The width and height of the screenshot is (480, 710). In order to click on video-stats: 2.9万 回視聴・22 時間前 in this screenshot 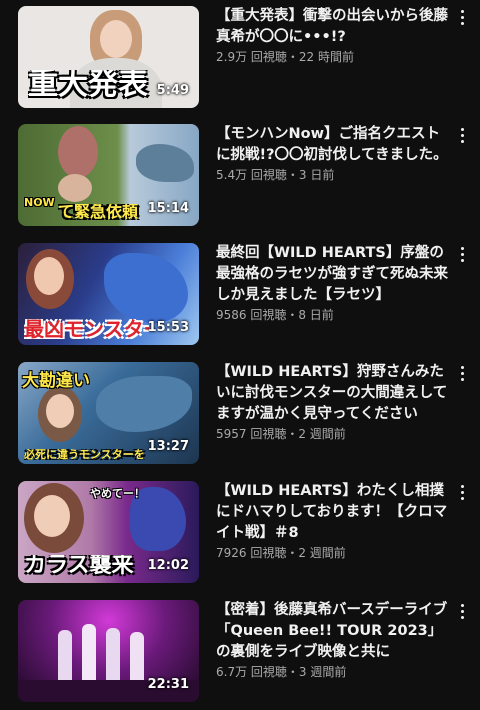, I will do `click(285, 57)`.